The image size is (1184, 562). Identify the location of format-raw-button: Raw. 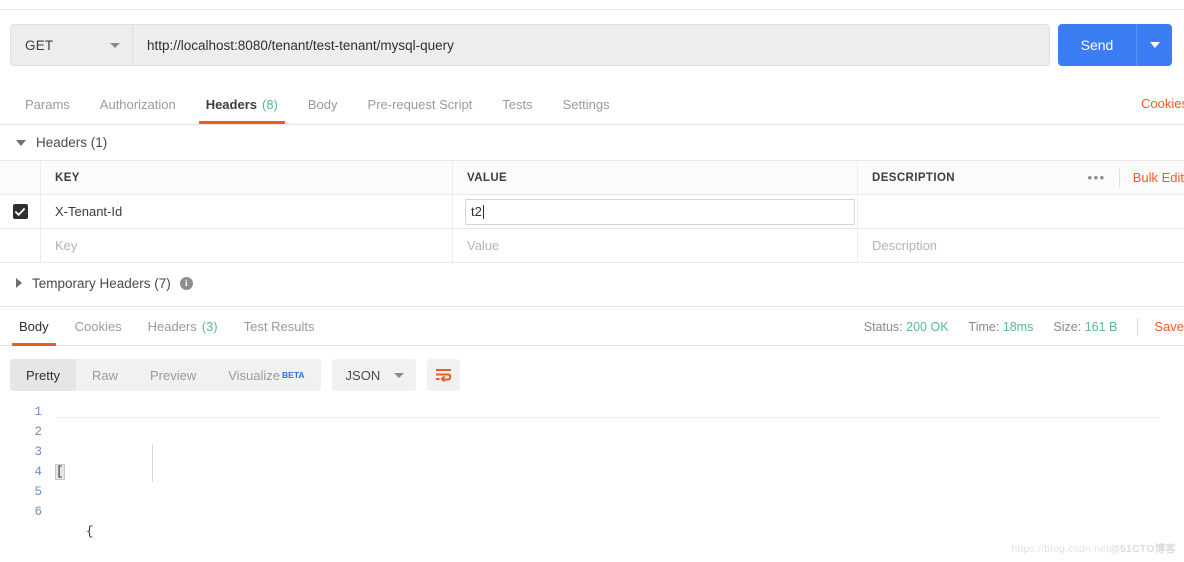
(105, 375).